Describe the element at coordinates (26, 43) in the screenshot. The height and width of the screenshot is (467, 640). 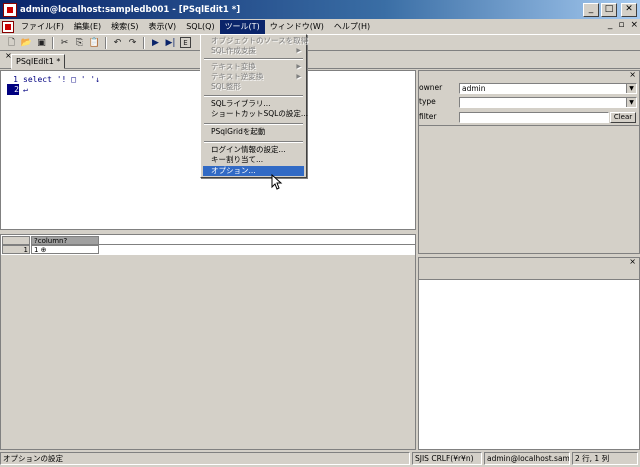
I see `open-icon: 📂` at that location.